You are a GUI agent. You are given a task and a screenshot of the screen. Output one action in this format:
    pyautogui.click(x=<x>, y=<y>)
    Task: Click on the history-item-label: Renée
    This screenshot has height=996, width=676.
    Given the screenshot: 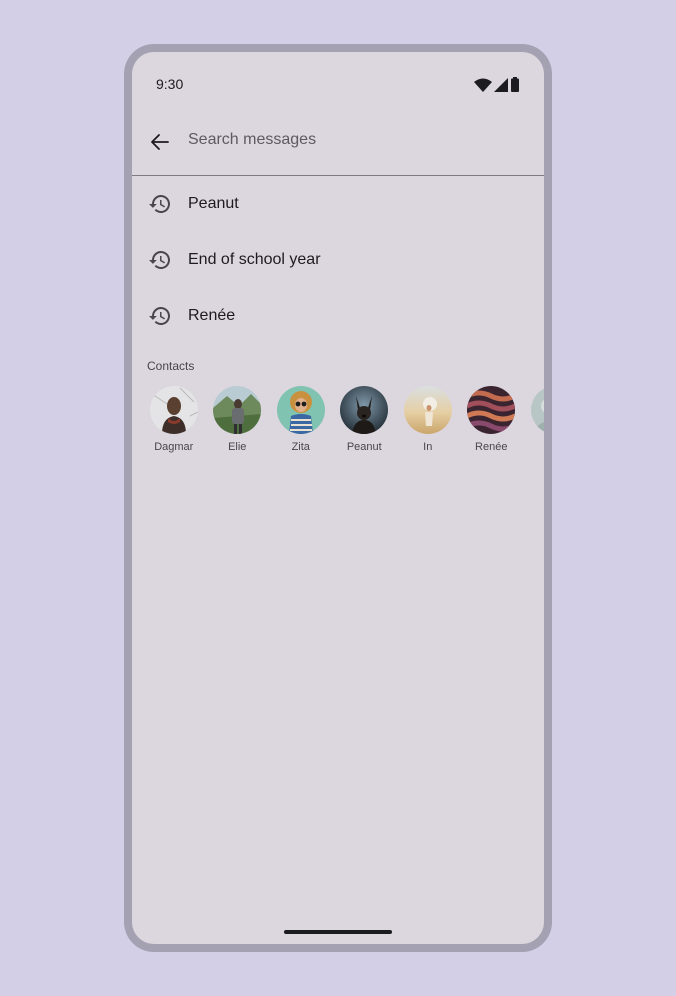 What is the action you would take?
    pyautogui.click(x=212, y=315)
    